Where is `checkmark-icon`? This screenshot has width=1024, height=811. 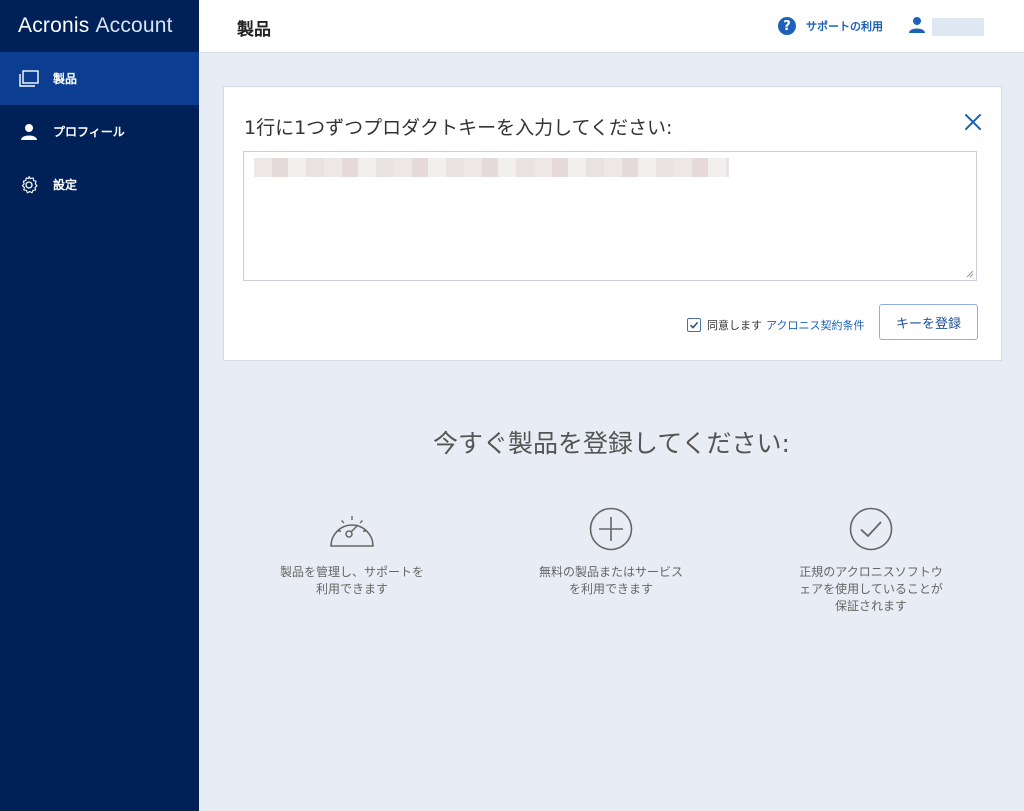 checkmark-icon is located at coordinates (694, 325).